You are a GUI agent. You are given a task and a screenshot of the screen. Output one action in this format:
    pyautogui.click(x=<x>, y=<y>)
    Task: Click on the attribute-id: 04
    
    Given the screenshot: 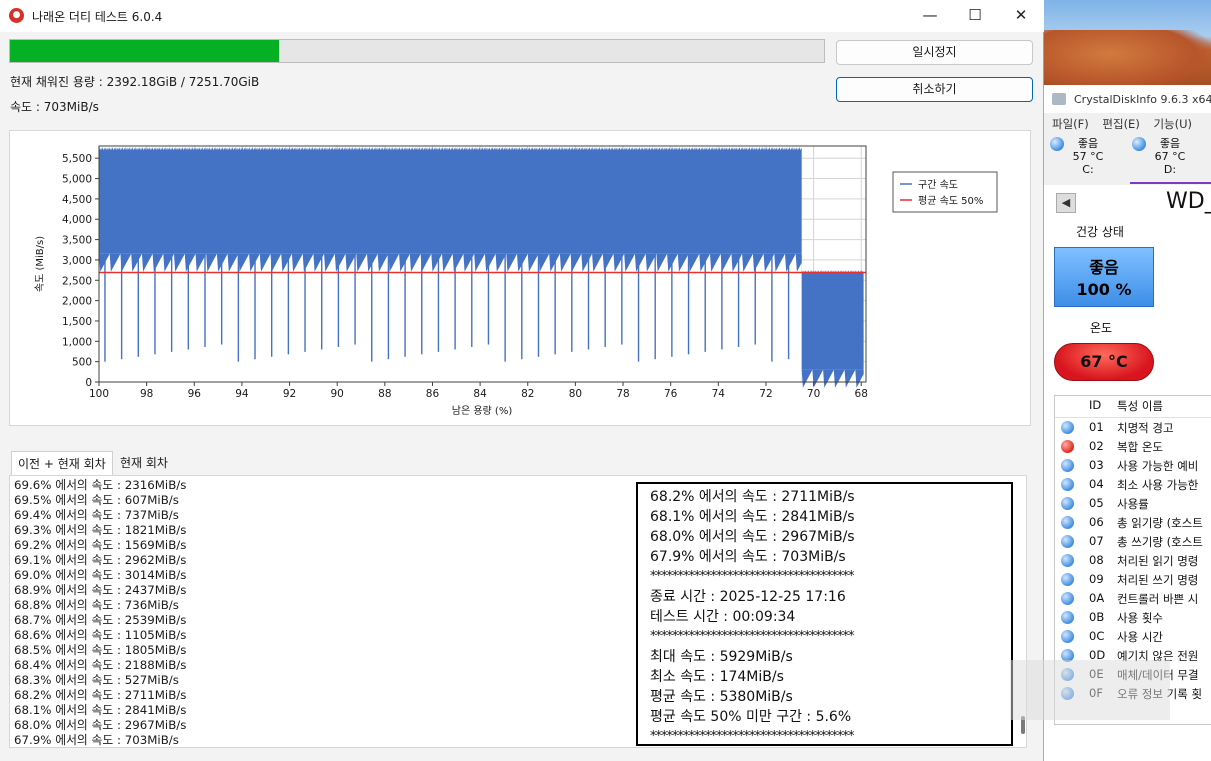 What is the action you would take?
    pyautogui.click(x=1096, y=484)
    